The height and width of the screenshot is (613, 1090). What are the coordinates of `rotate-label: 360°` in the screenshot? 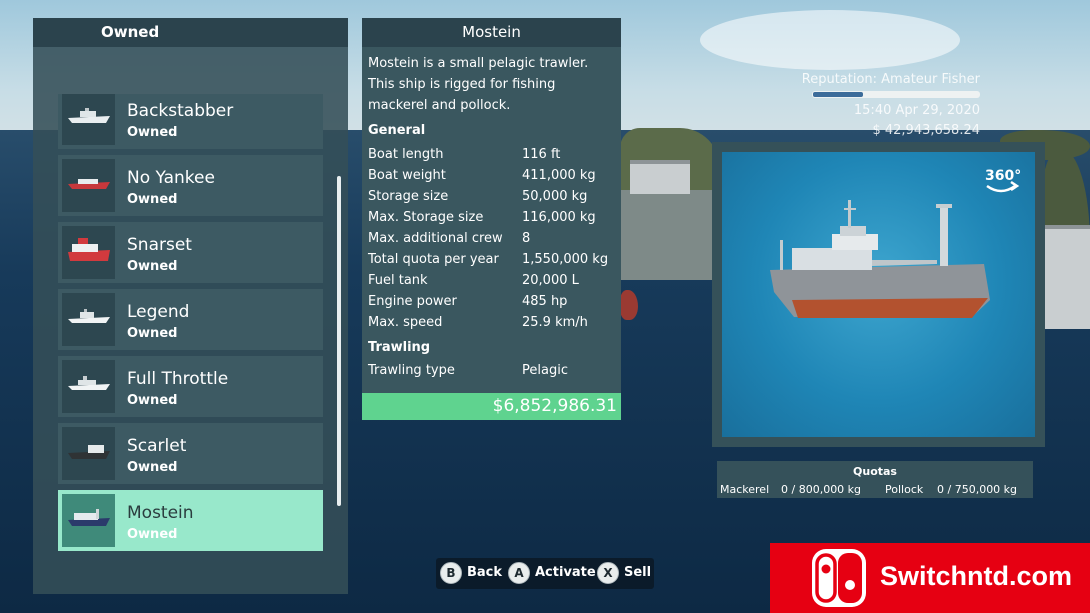 It's located at (1003, 176).